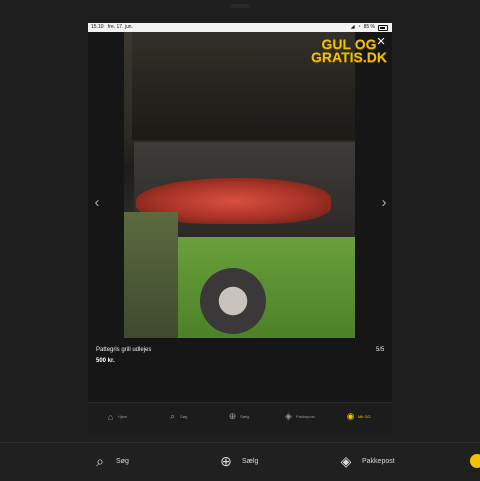 The width and height of the screenshot is (480, 481). Describe the element at coordinates (380, 350) in the screenshot. I see `image-counter: 5/5` at that location.